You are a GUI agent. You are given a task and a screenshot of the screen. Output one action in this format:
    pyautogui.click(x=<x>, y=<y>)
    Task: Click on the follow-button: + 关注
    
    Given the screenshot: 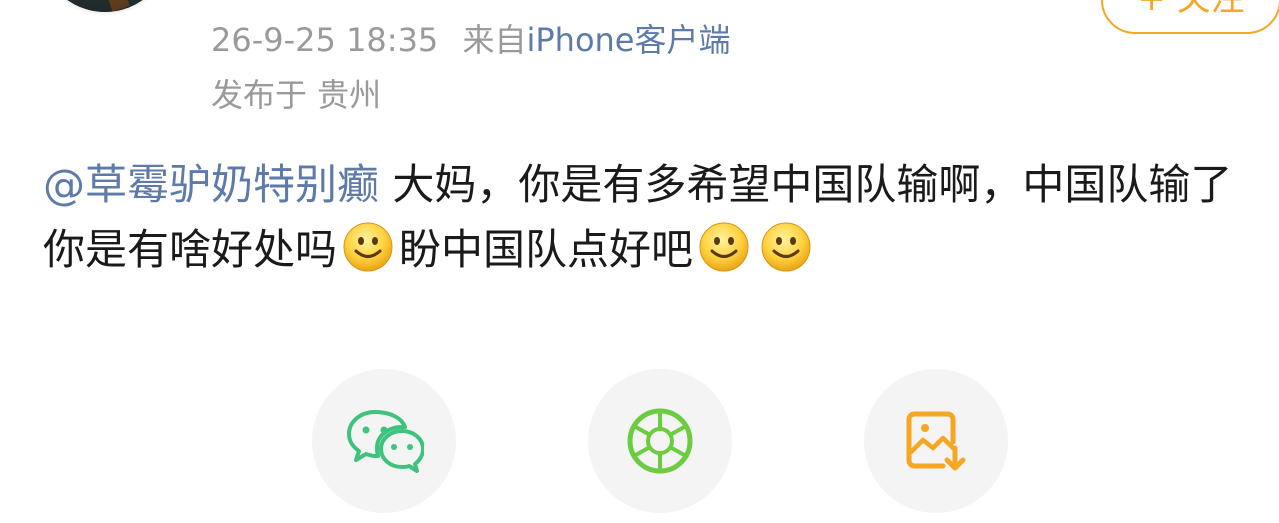 What is the action you would take?
    pyautogui.click(x=1190, y=17)
    